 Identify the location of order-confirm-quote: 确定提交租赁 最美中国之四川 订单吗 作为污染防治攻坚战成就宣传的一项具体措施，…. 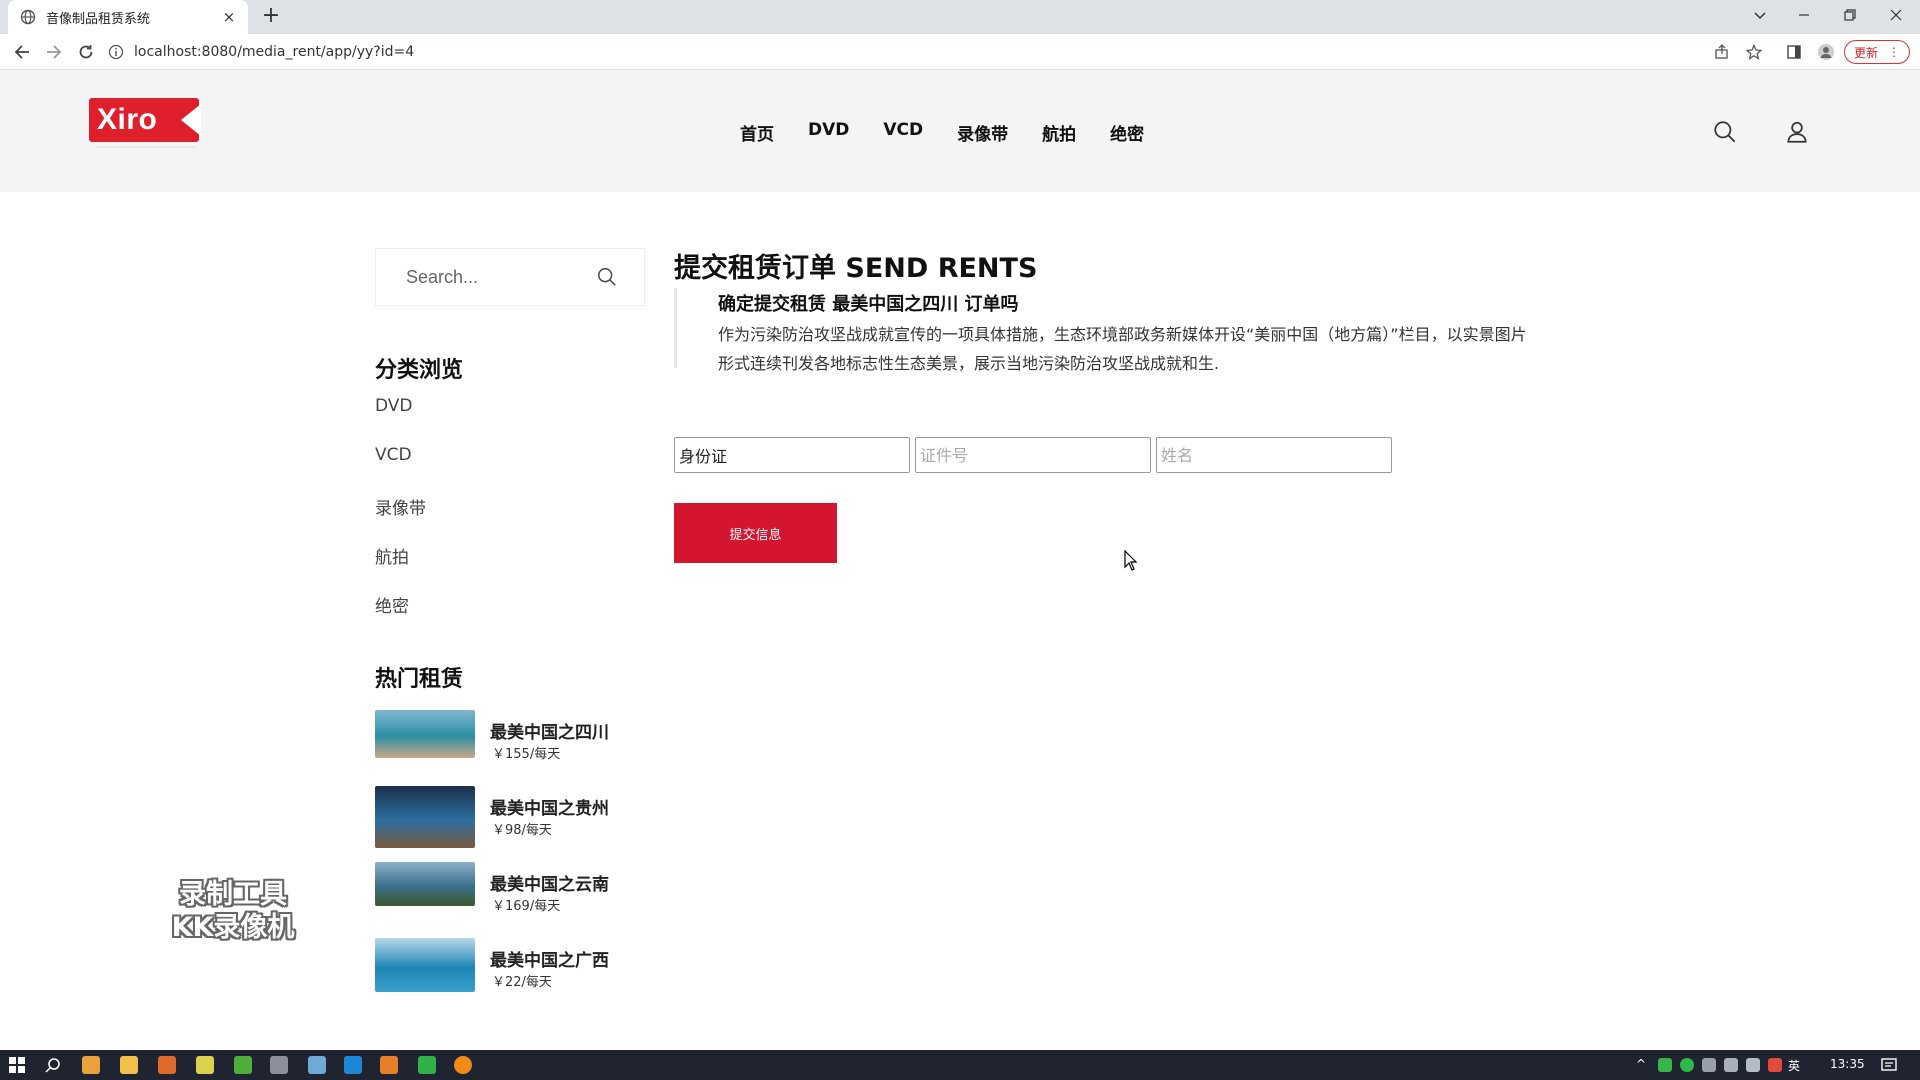
(1105, 330).